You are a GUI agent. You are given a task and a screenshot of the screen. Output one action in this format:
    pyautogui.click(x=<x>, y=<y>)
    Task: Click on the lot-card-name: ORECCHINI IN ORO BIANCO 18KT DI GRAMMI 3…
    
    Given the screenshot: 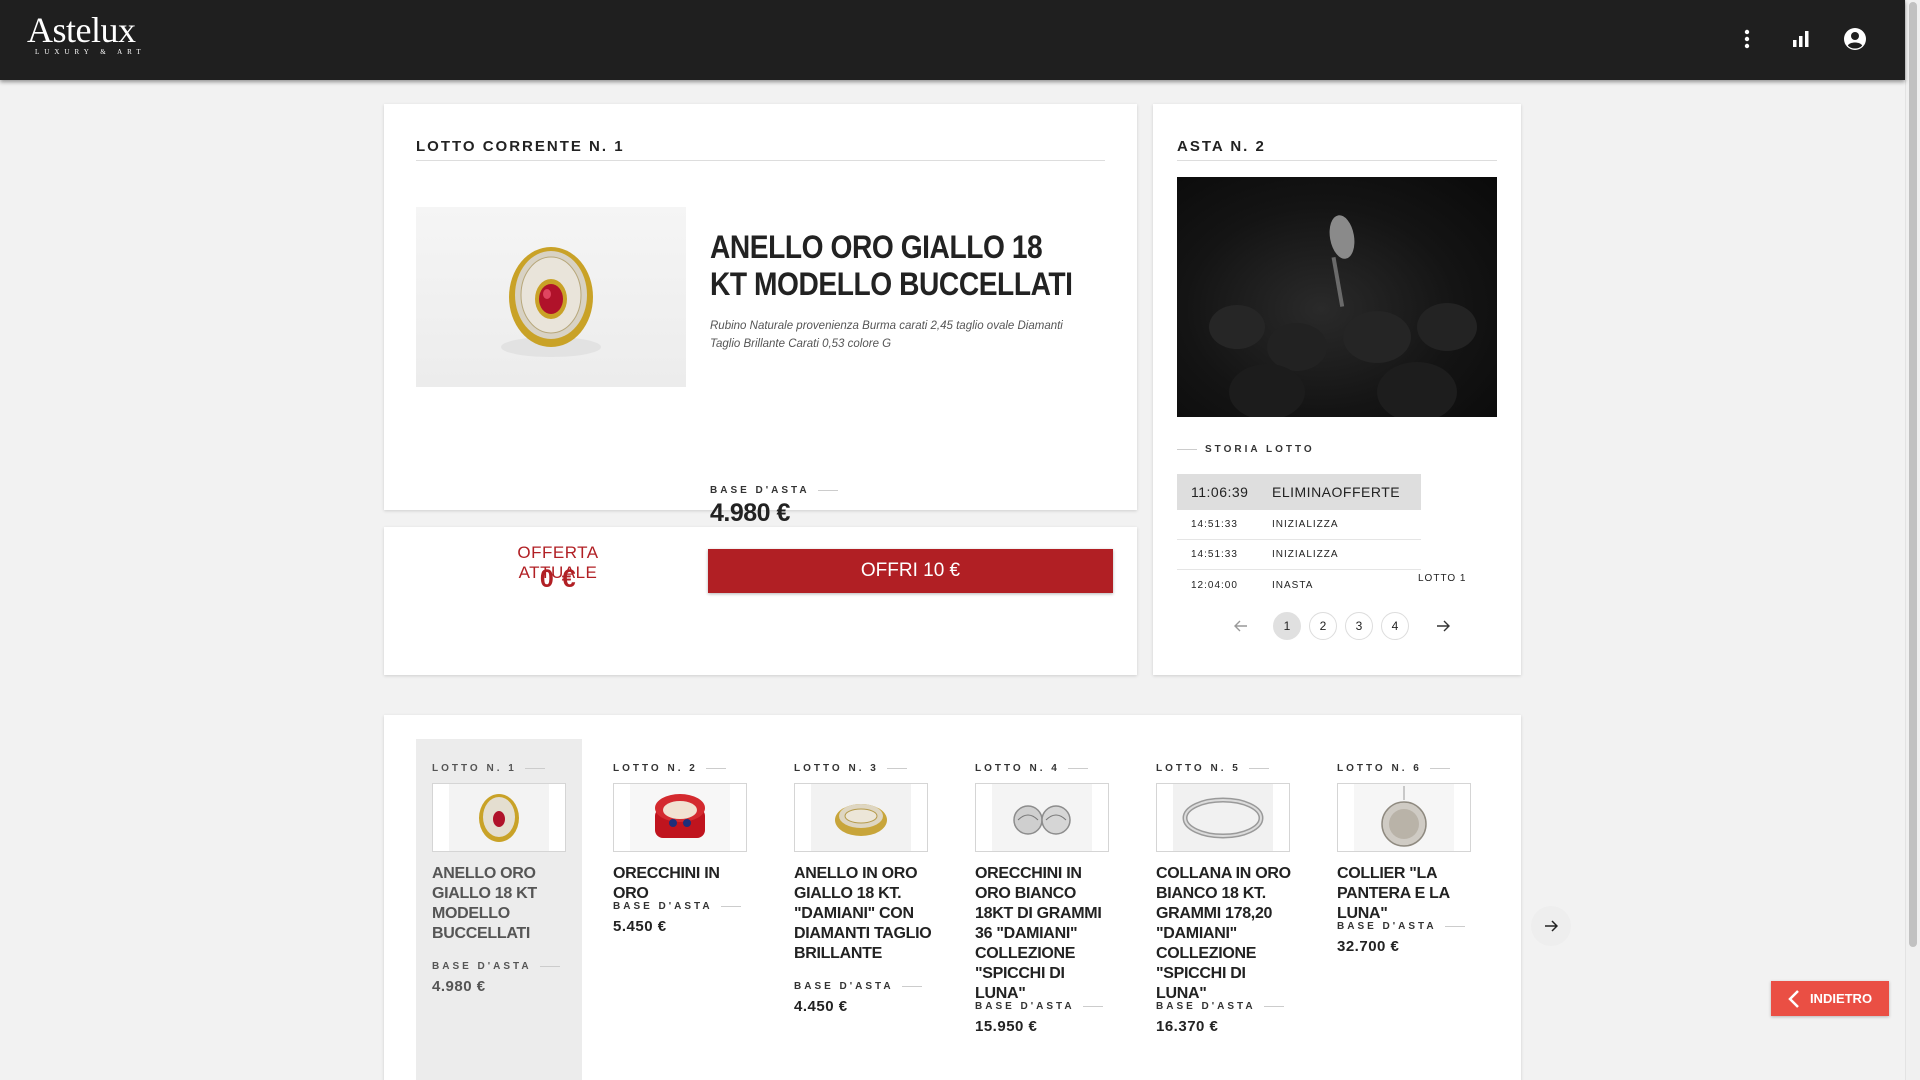 What is the action you would take?
    pyautogui.click(x=1038, y=933)
    